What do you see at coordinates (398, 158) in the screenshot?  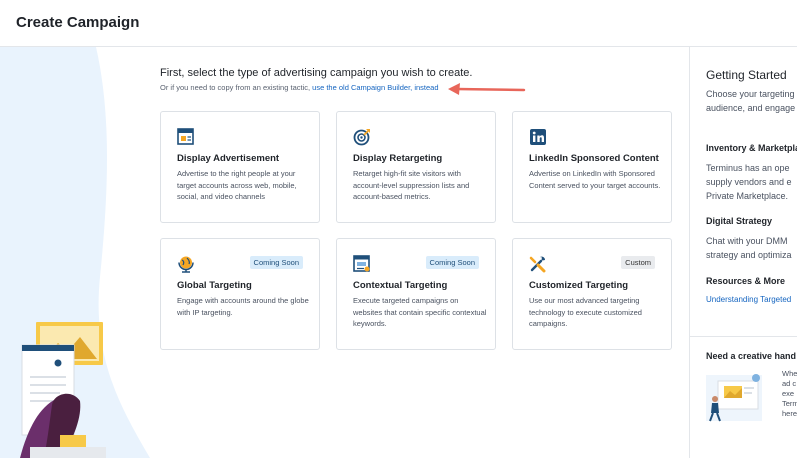 I see `card-title: Display Retargeting` at bounding box center [398, 158].